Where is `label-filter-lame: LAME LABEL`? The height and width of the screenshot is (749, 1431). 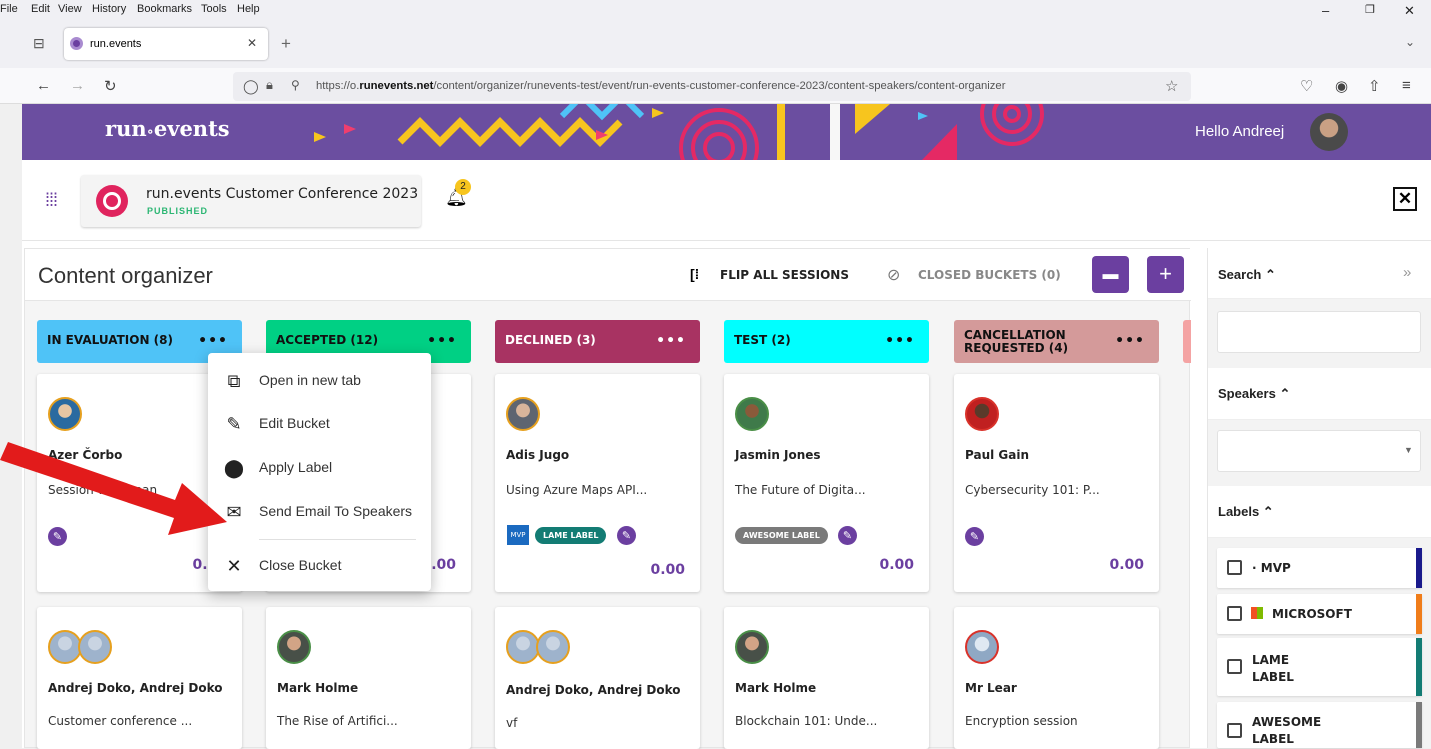 label-filter-lame: LAME LABEL is located at coordinates (1319, 667).